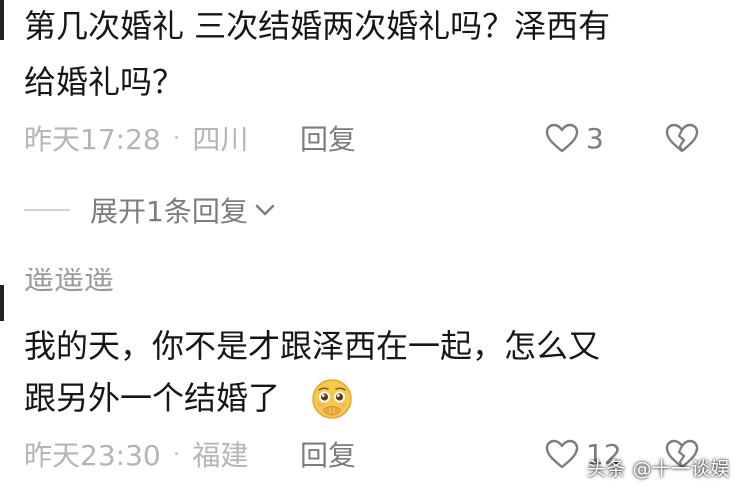  Describe the element at coordinates (317, 26) in the screenshot. I see `comment-text-line: 第几次婚礼 三次结婚两次婚礼吗？泽西有` at that location.